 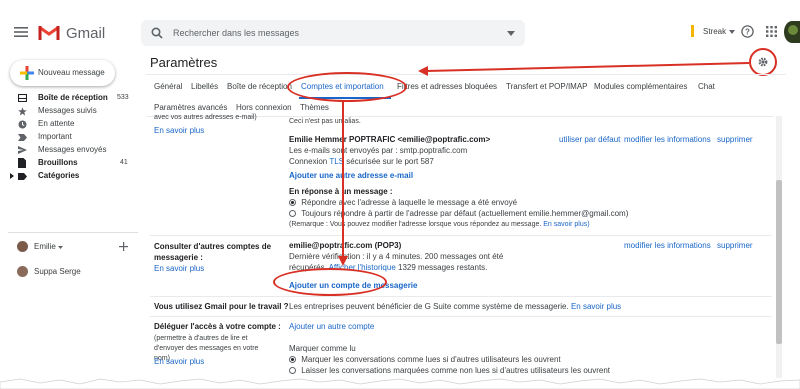 I want to click on gear-to-tab-arrow, so click(x=587, y=67).